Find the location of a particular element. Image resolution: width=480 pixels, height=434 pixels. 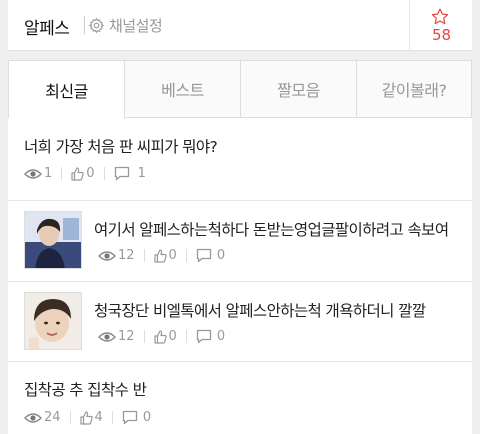

tab-gallery: 짤모음 is located at coordinates (298, 89).